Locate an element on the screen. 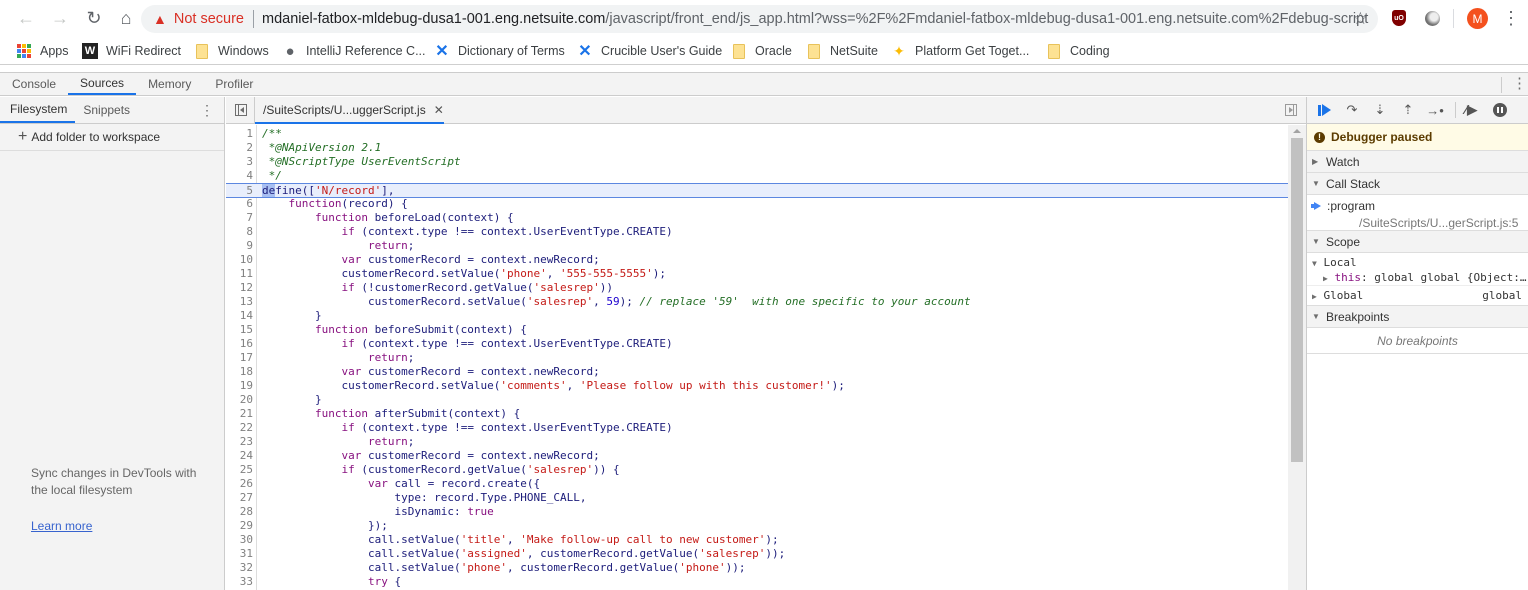  code-line: 27 type: record.Type.PHONE_CALL, is located at coordinates (757, 498).